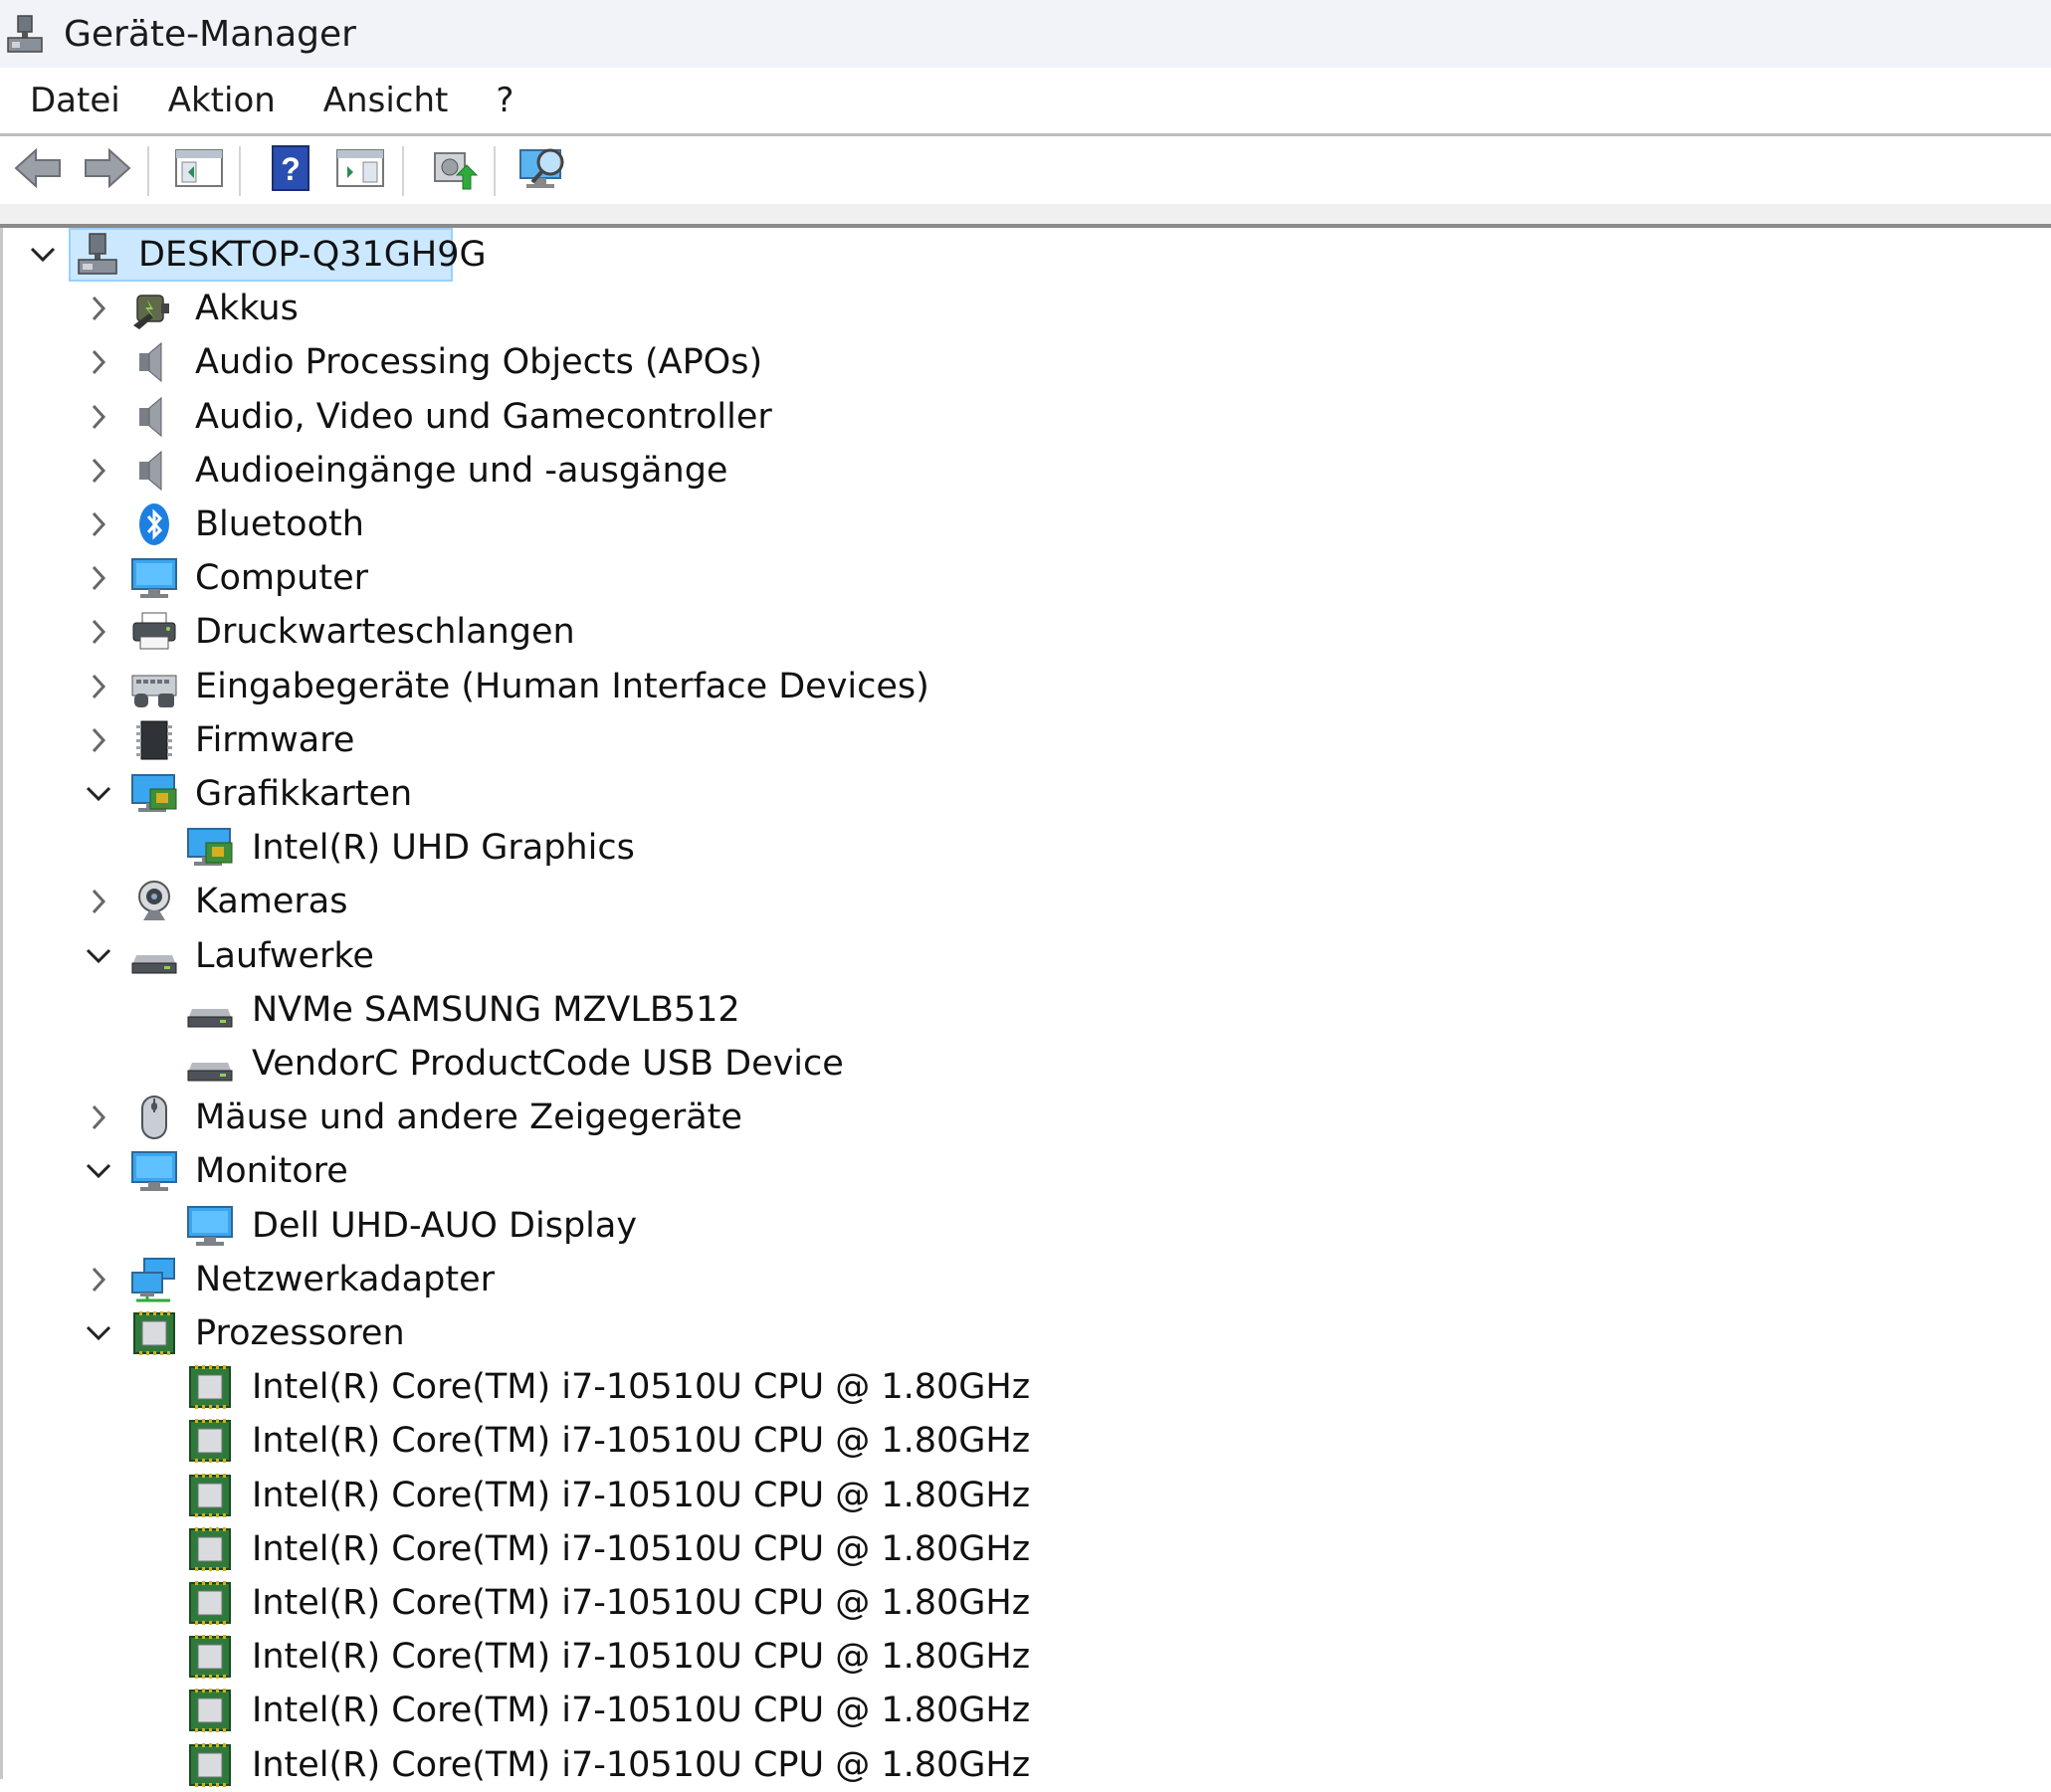 The height and width of the screenshot is (1792, 2051). Describe the element at coordinates (199, 170) in the screenshot. I see `console-tree-button` at that location.